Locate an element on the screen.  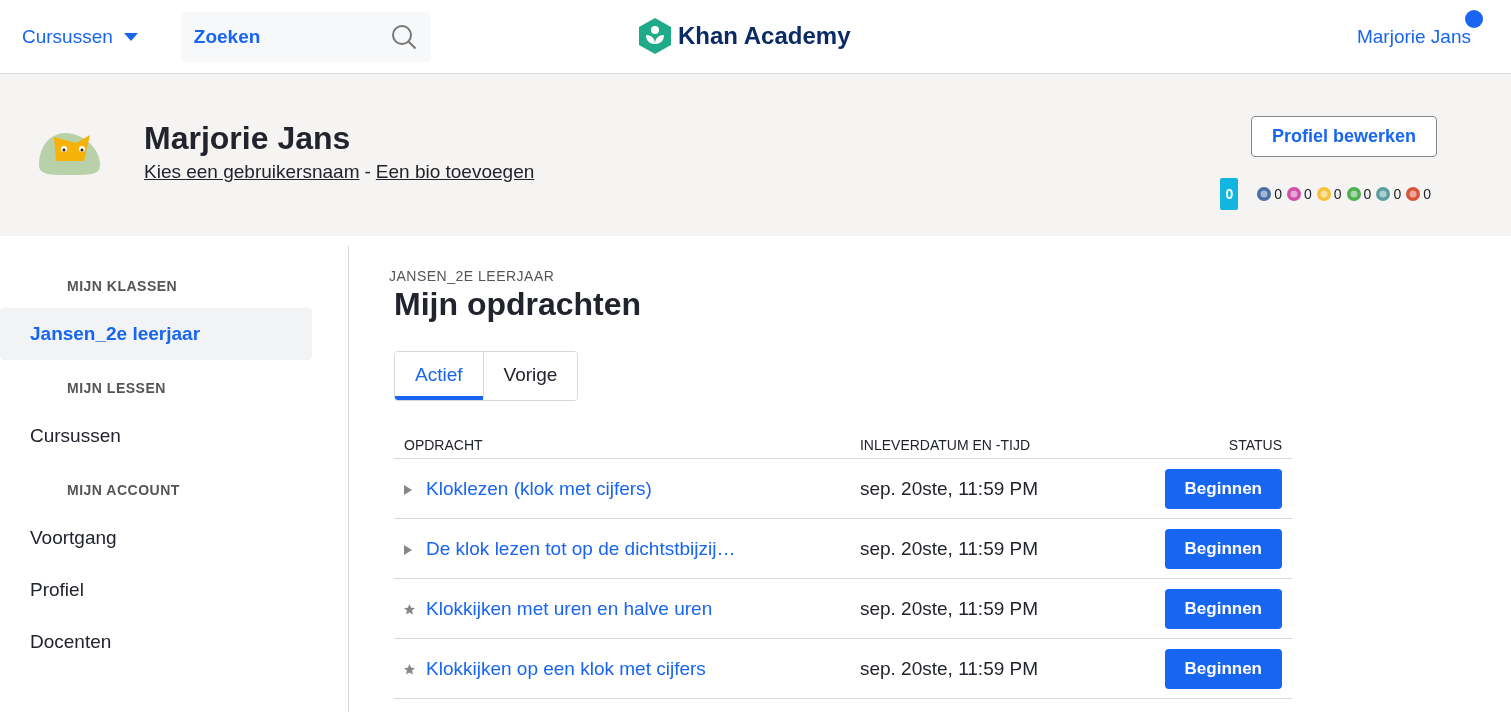
sidebar-item: Jansen_2e leerjaar is located at coordinates (156, 334).